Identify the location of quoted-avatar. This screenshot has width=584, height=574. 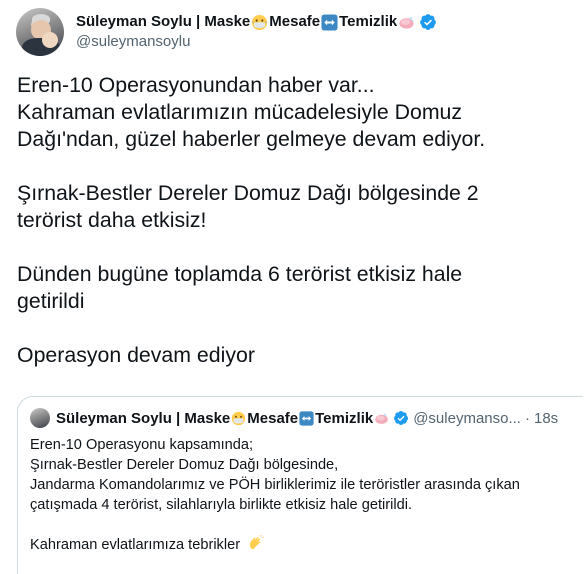
(40, 418).